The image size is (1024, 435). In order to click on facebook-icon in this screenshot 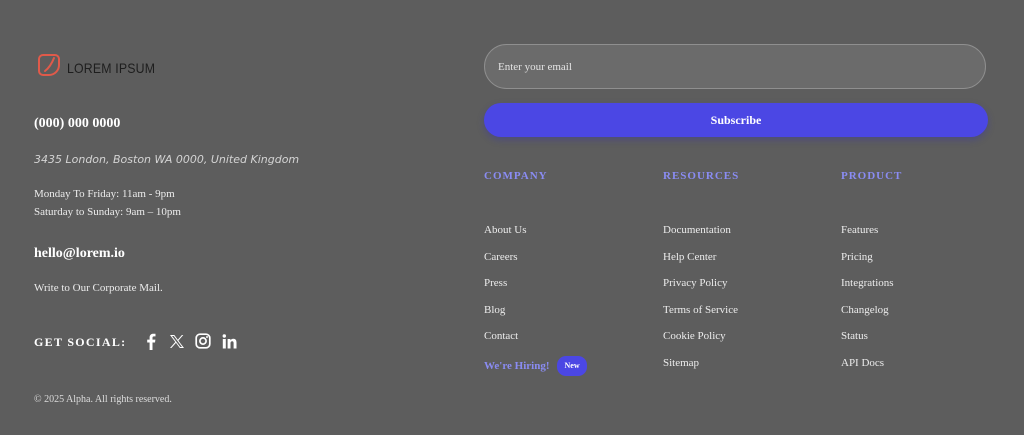, I will do `click(151, 341)`.